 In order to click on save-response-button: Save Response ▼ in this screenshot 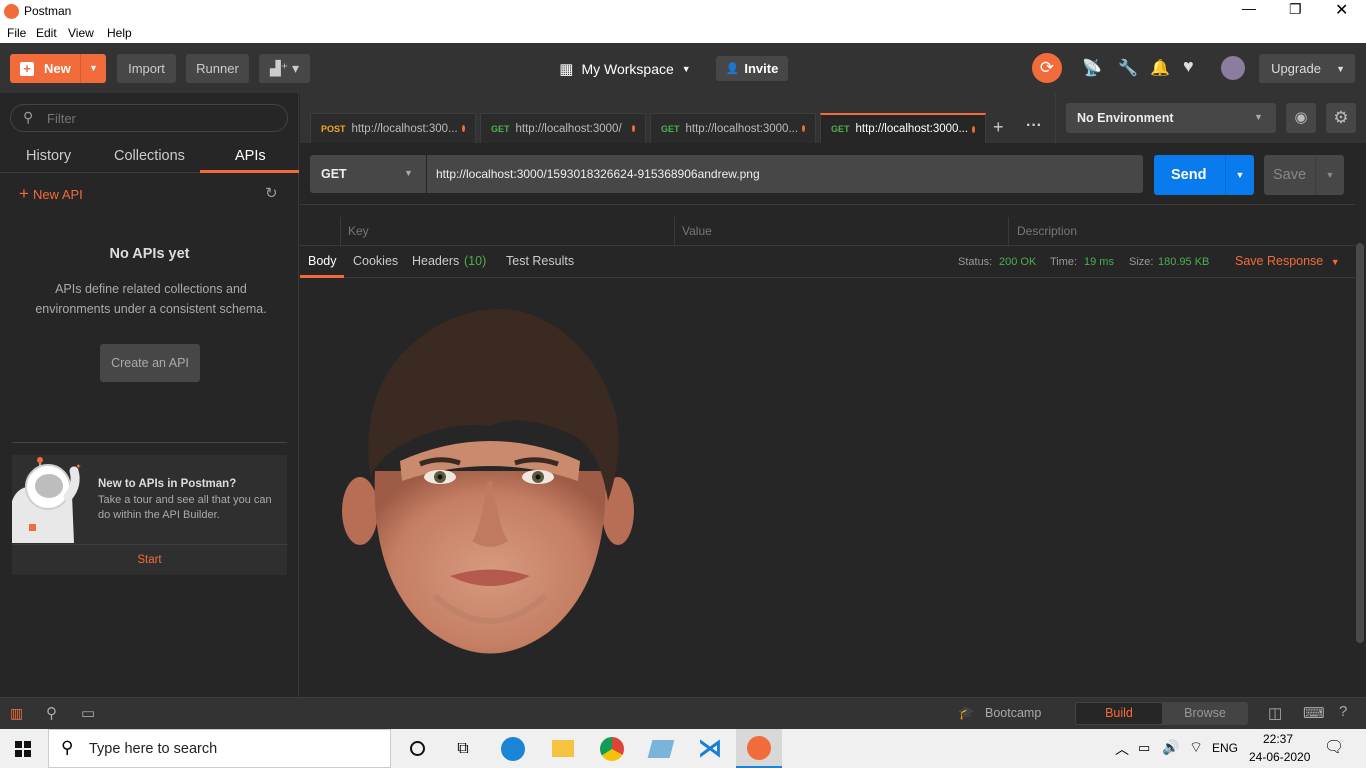, I will do `click(1287, 261)`.